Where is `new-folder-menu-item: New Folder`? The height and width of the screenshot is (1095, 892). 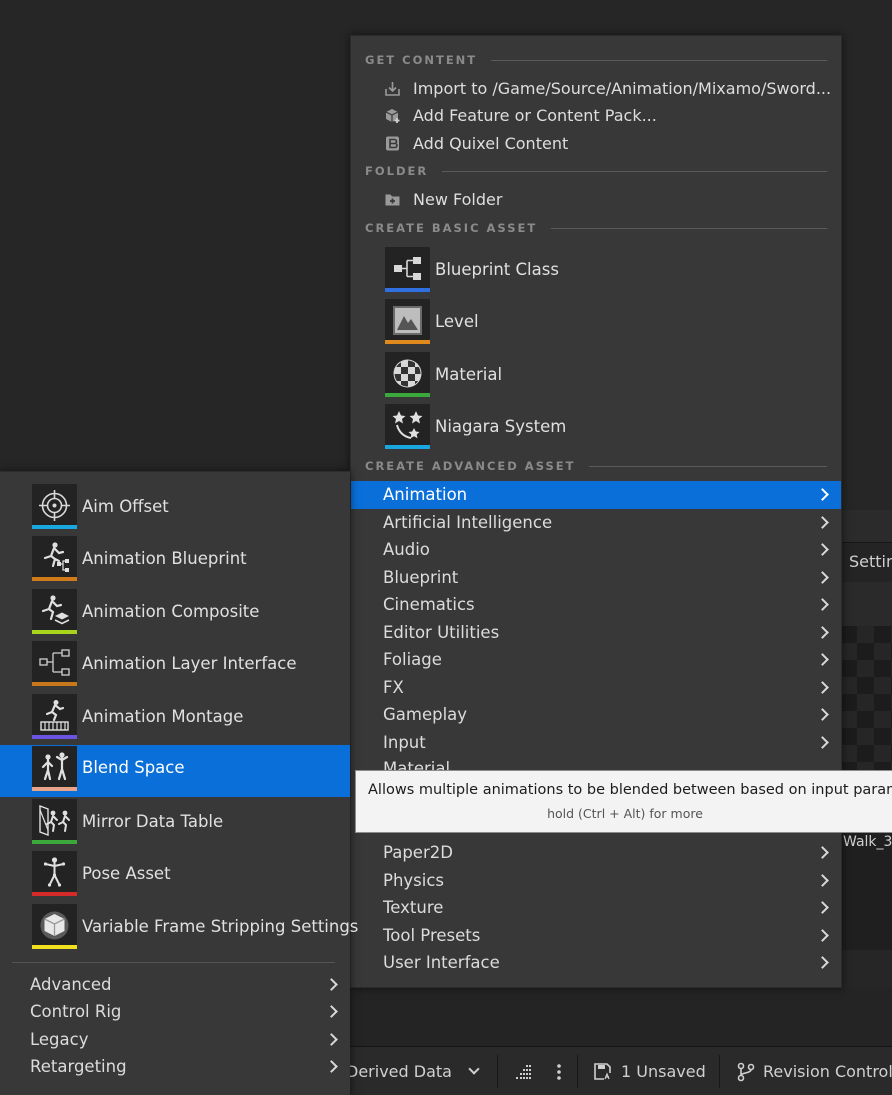 new-folder-menu-item: New Folder is located at coordinates (596, 199).